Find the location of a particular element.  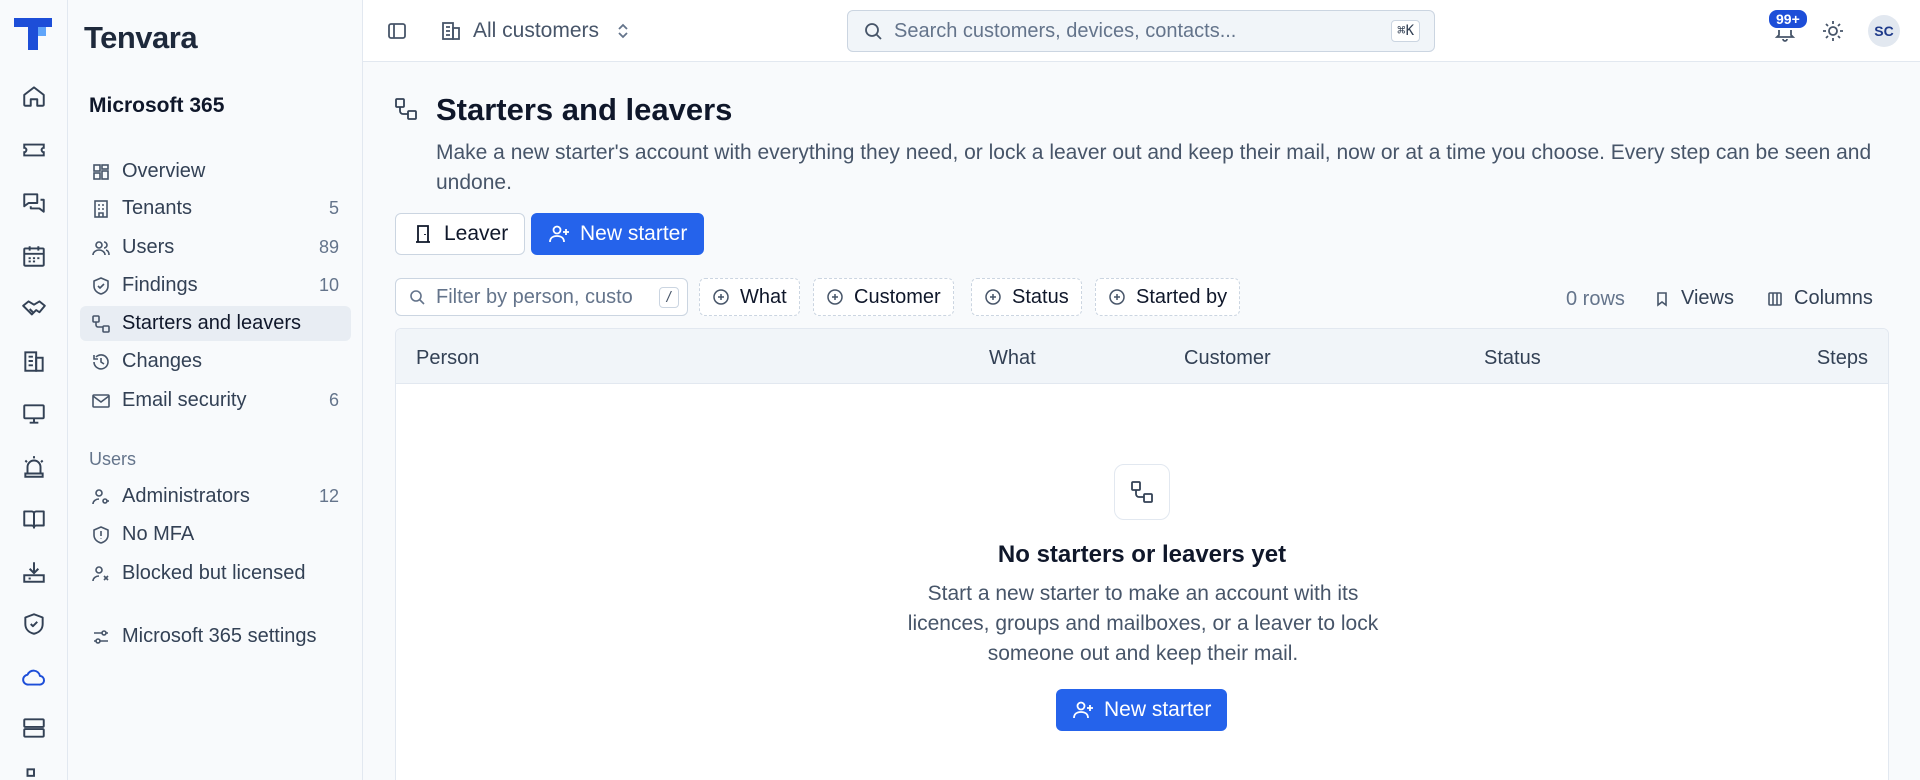

columns-button: Columns is located at coordinates (1819, 298).